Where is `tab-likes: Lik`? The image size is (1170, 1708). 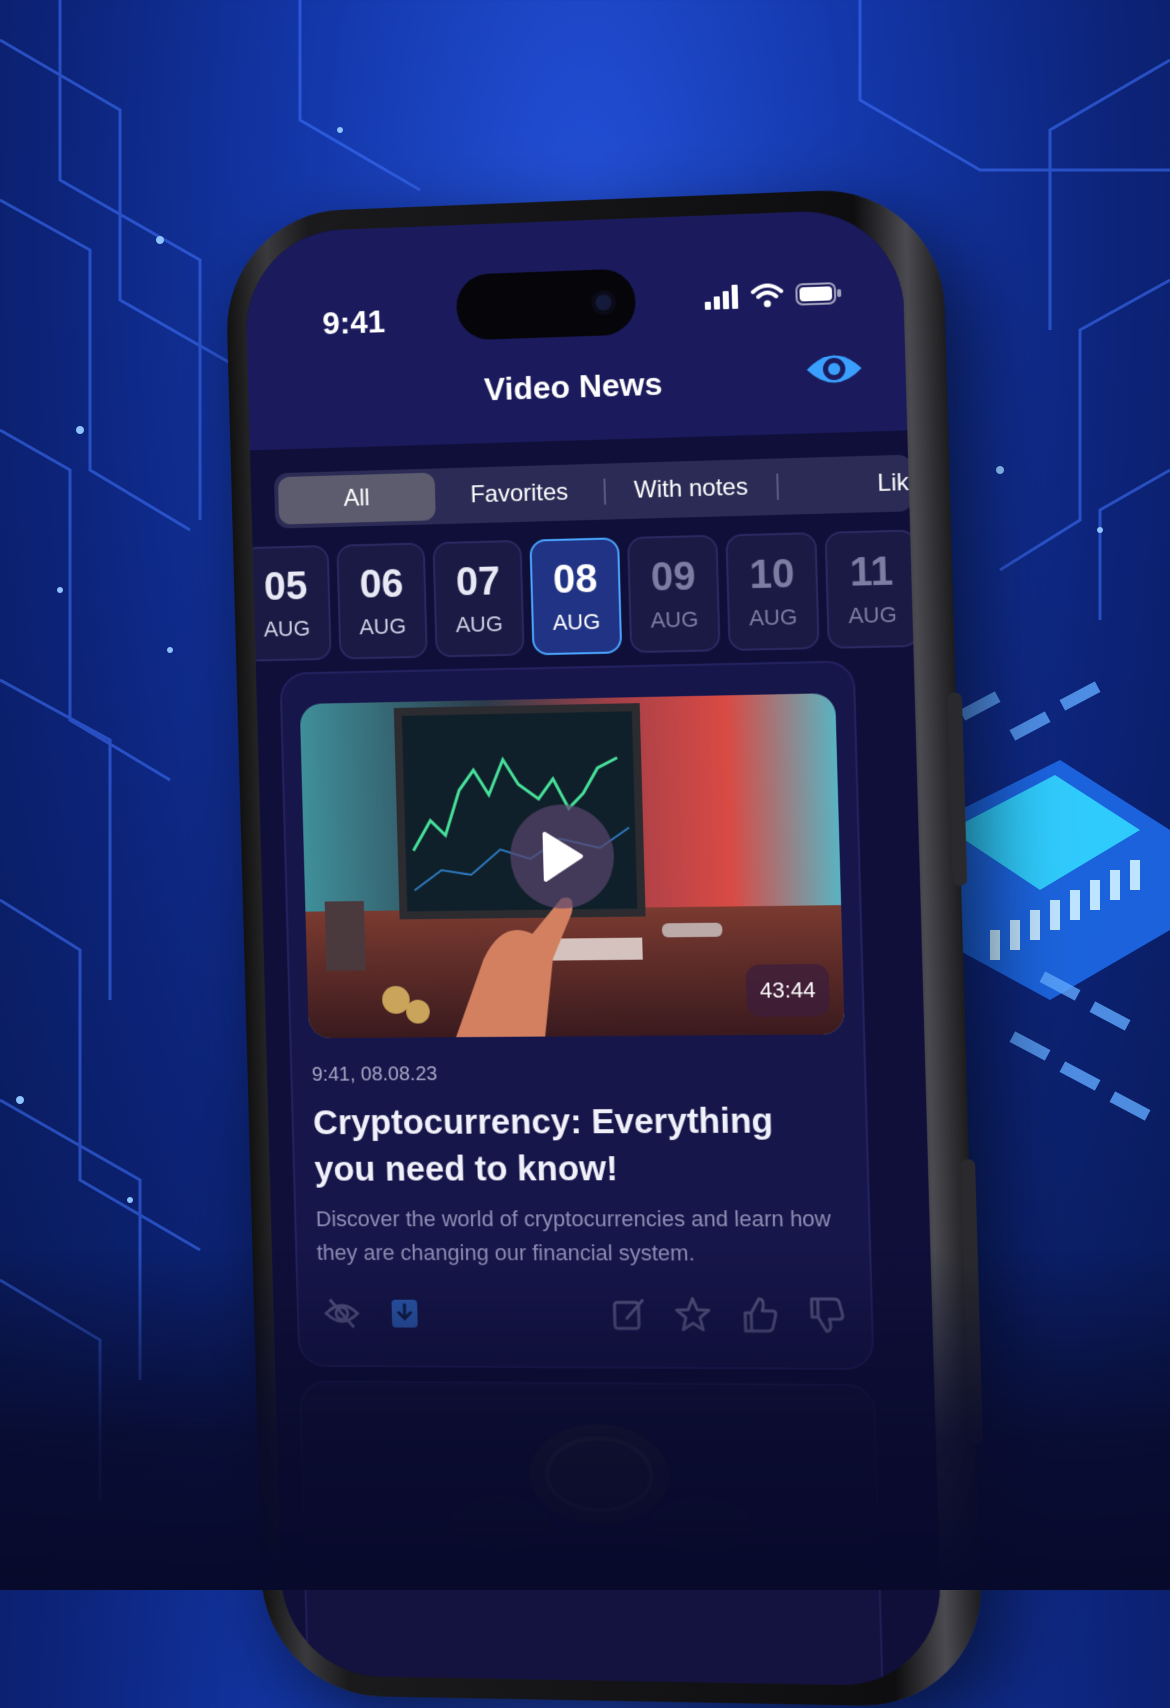
tab-likes: Lik is located at coordinates (844, 485).